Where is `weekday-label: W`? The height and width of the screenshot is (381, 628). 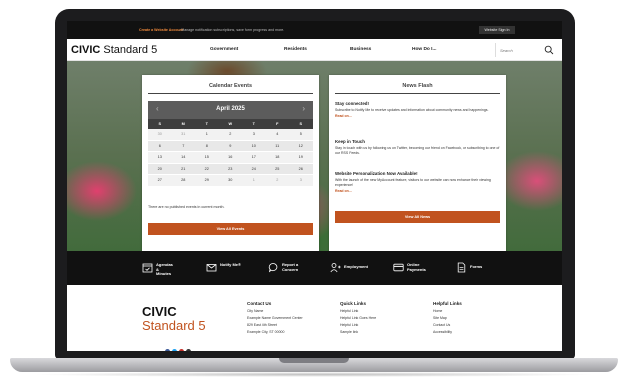
weekday-label: W is located at coordinates (230, 124).